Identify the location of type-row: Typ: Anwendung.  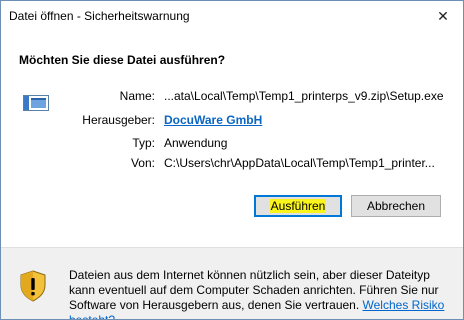
(232, 145).